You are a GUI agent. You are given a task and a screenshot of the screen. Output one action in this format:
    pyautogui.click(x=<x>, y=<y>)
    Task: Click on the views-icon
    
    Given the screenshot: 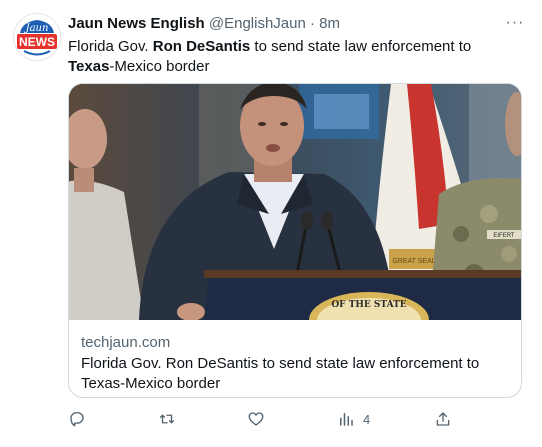 What is the action you would take?
    pyautogui.click(x=346, y=419)
    